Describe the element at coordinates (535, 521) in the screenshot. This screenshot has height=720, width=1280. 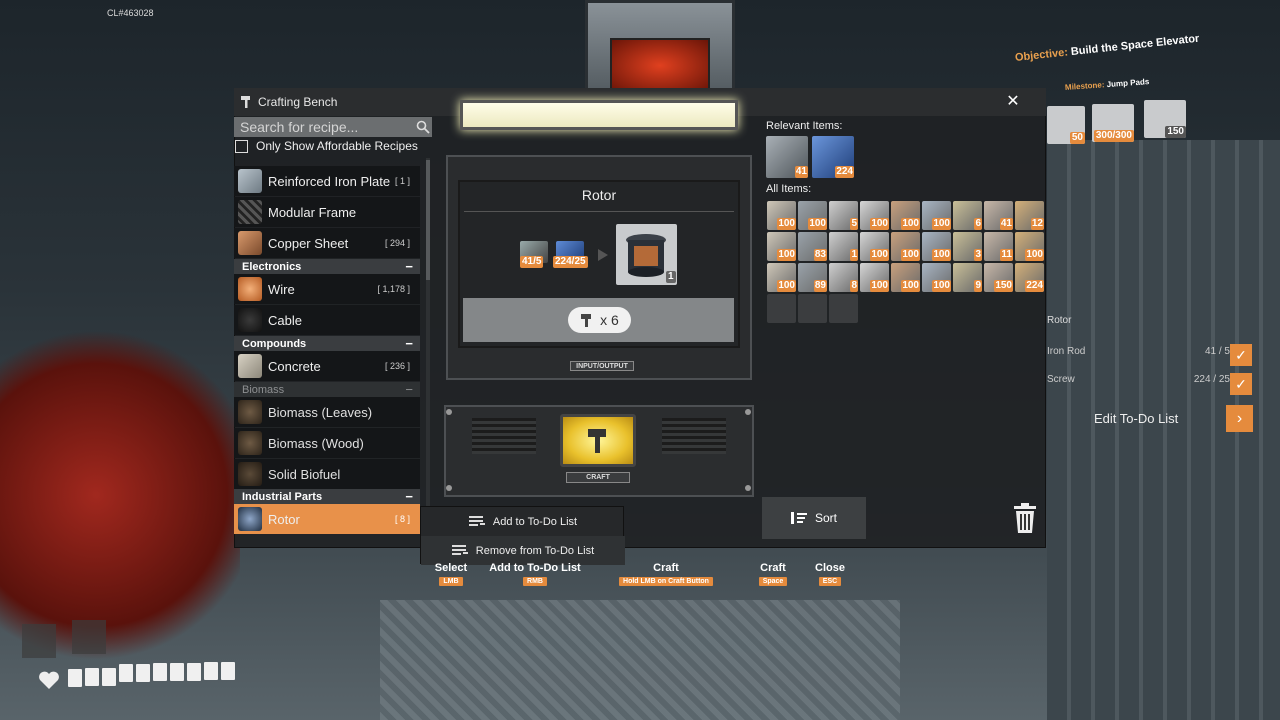
I see `menu-label: Add to To-Do List` at that location.